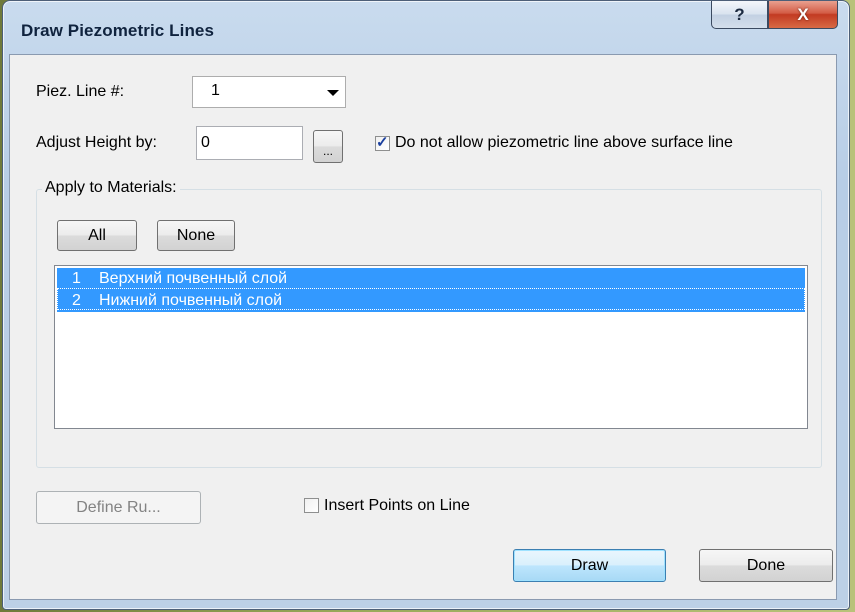  Describe the element at coordinates (311, 505) in the screenshot. I see `insert-points-checkbox` at that location.